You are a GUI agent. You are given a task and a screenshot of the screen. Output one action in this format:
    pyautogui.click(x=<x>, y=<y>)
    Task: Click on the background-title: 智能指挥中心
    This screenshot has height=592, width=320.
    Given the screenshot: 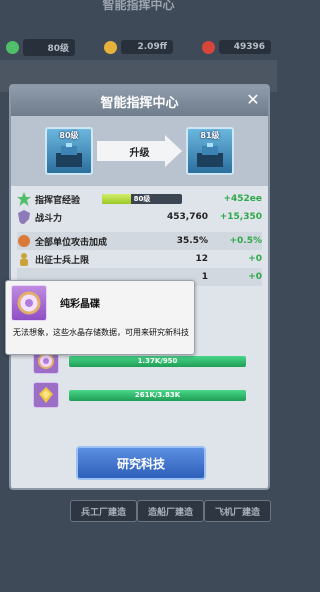 What is the action you would take?
    pyautogui.click(x=138, y=6)
    